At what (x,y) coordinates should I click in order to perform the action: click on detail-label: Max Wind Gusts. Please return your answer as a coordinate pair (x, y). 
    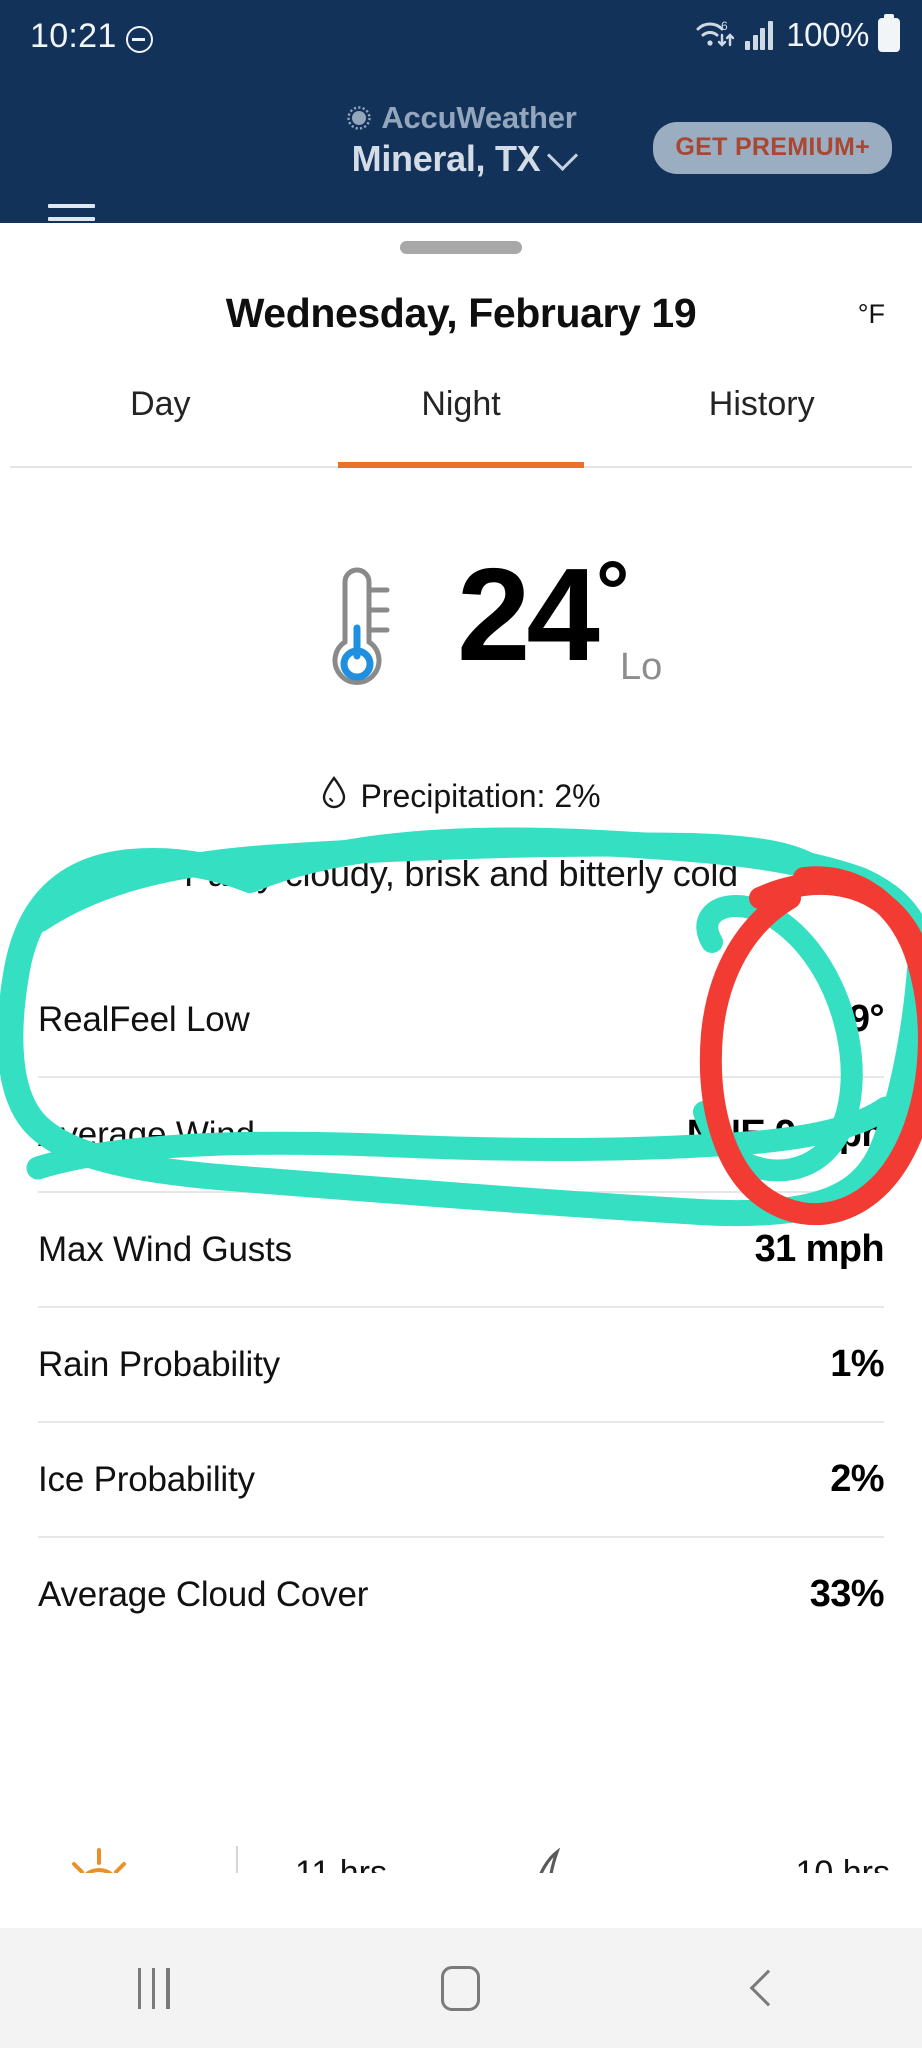
    Looking at the image, I should click on (165, 1249).